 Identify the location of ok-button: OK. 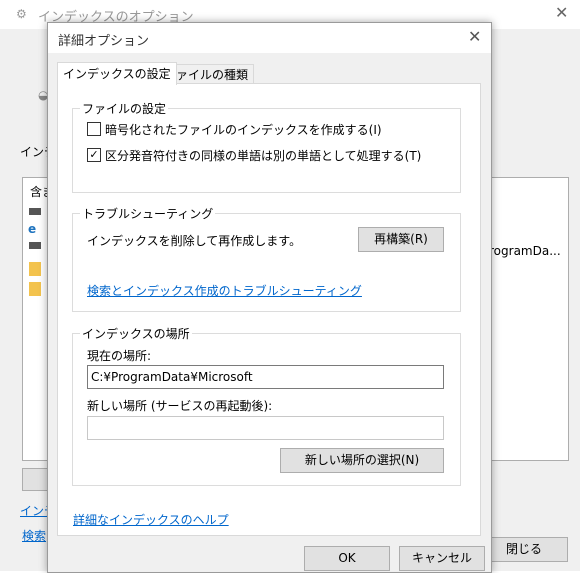
(347, 558).